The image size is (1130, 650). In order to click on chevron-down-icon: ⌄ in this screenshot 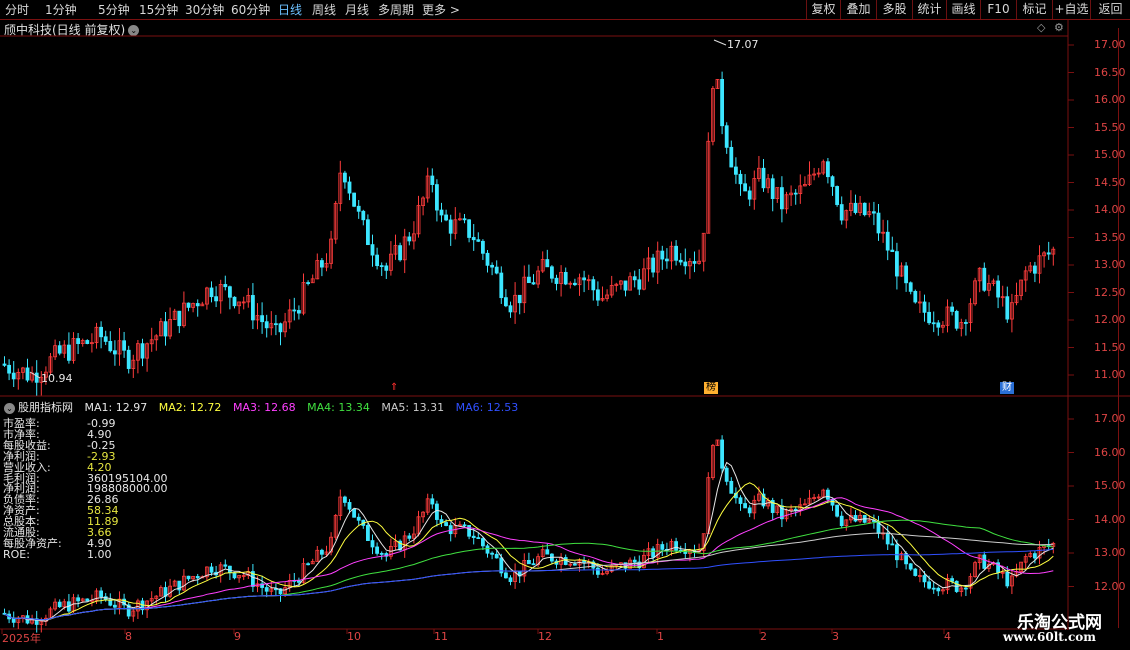, I will do `click(9, 408)`.